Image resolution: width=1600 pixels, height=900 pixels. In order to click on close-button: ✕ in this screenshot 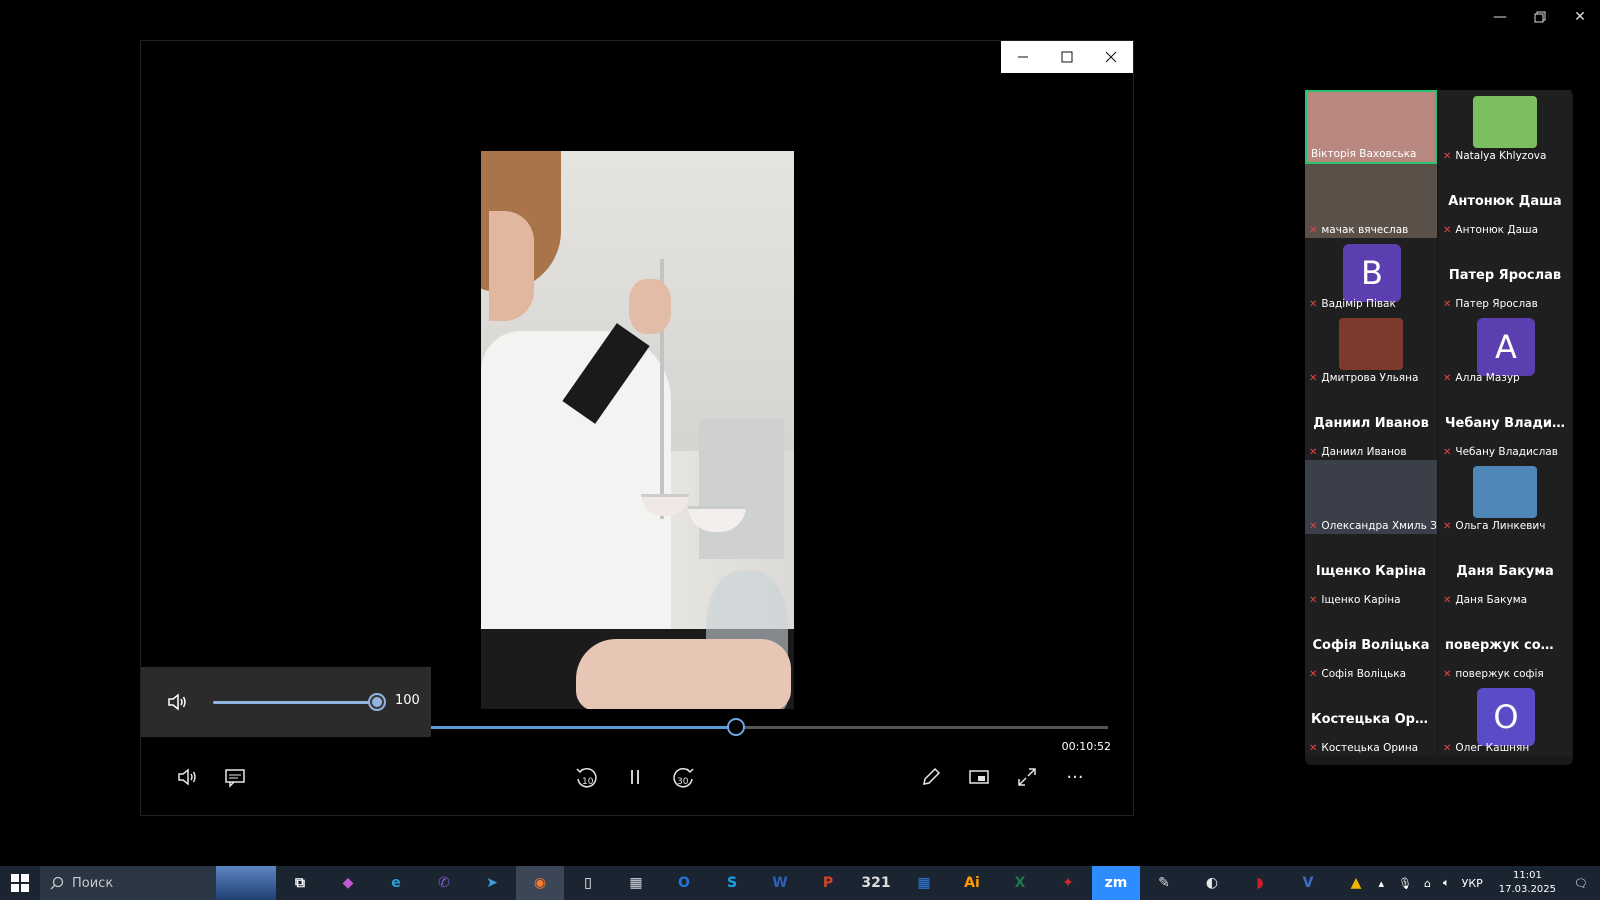, I will do `click(1580, 17)`.